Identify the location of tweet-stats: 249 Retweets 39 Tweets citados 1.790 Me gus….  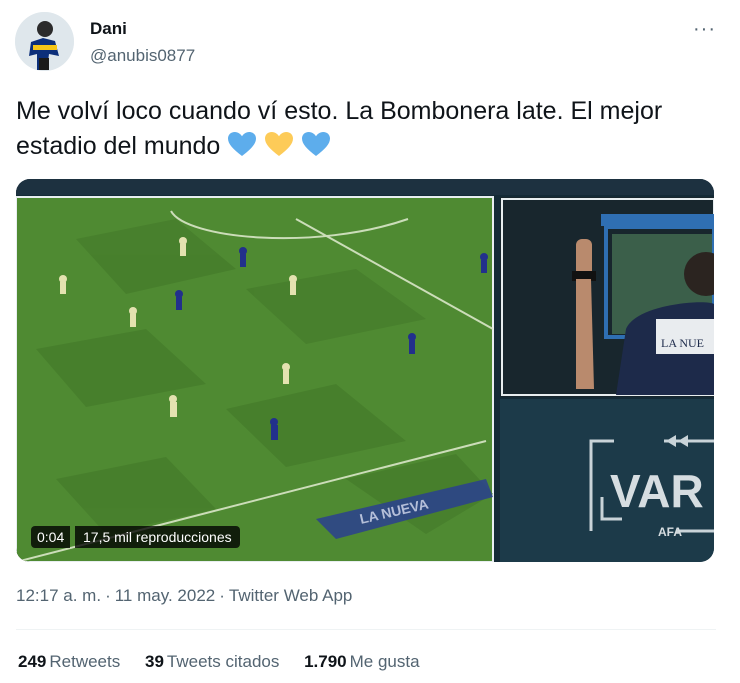
(229, 662).